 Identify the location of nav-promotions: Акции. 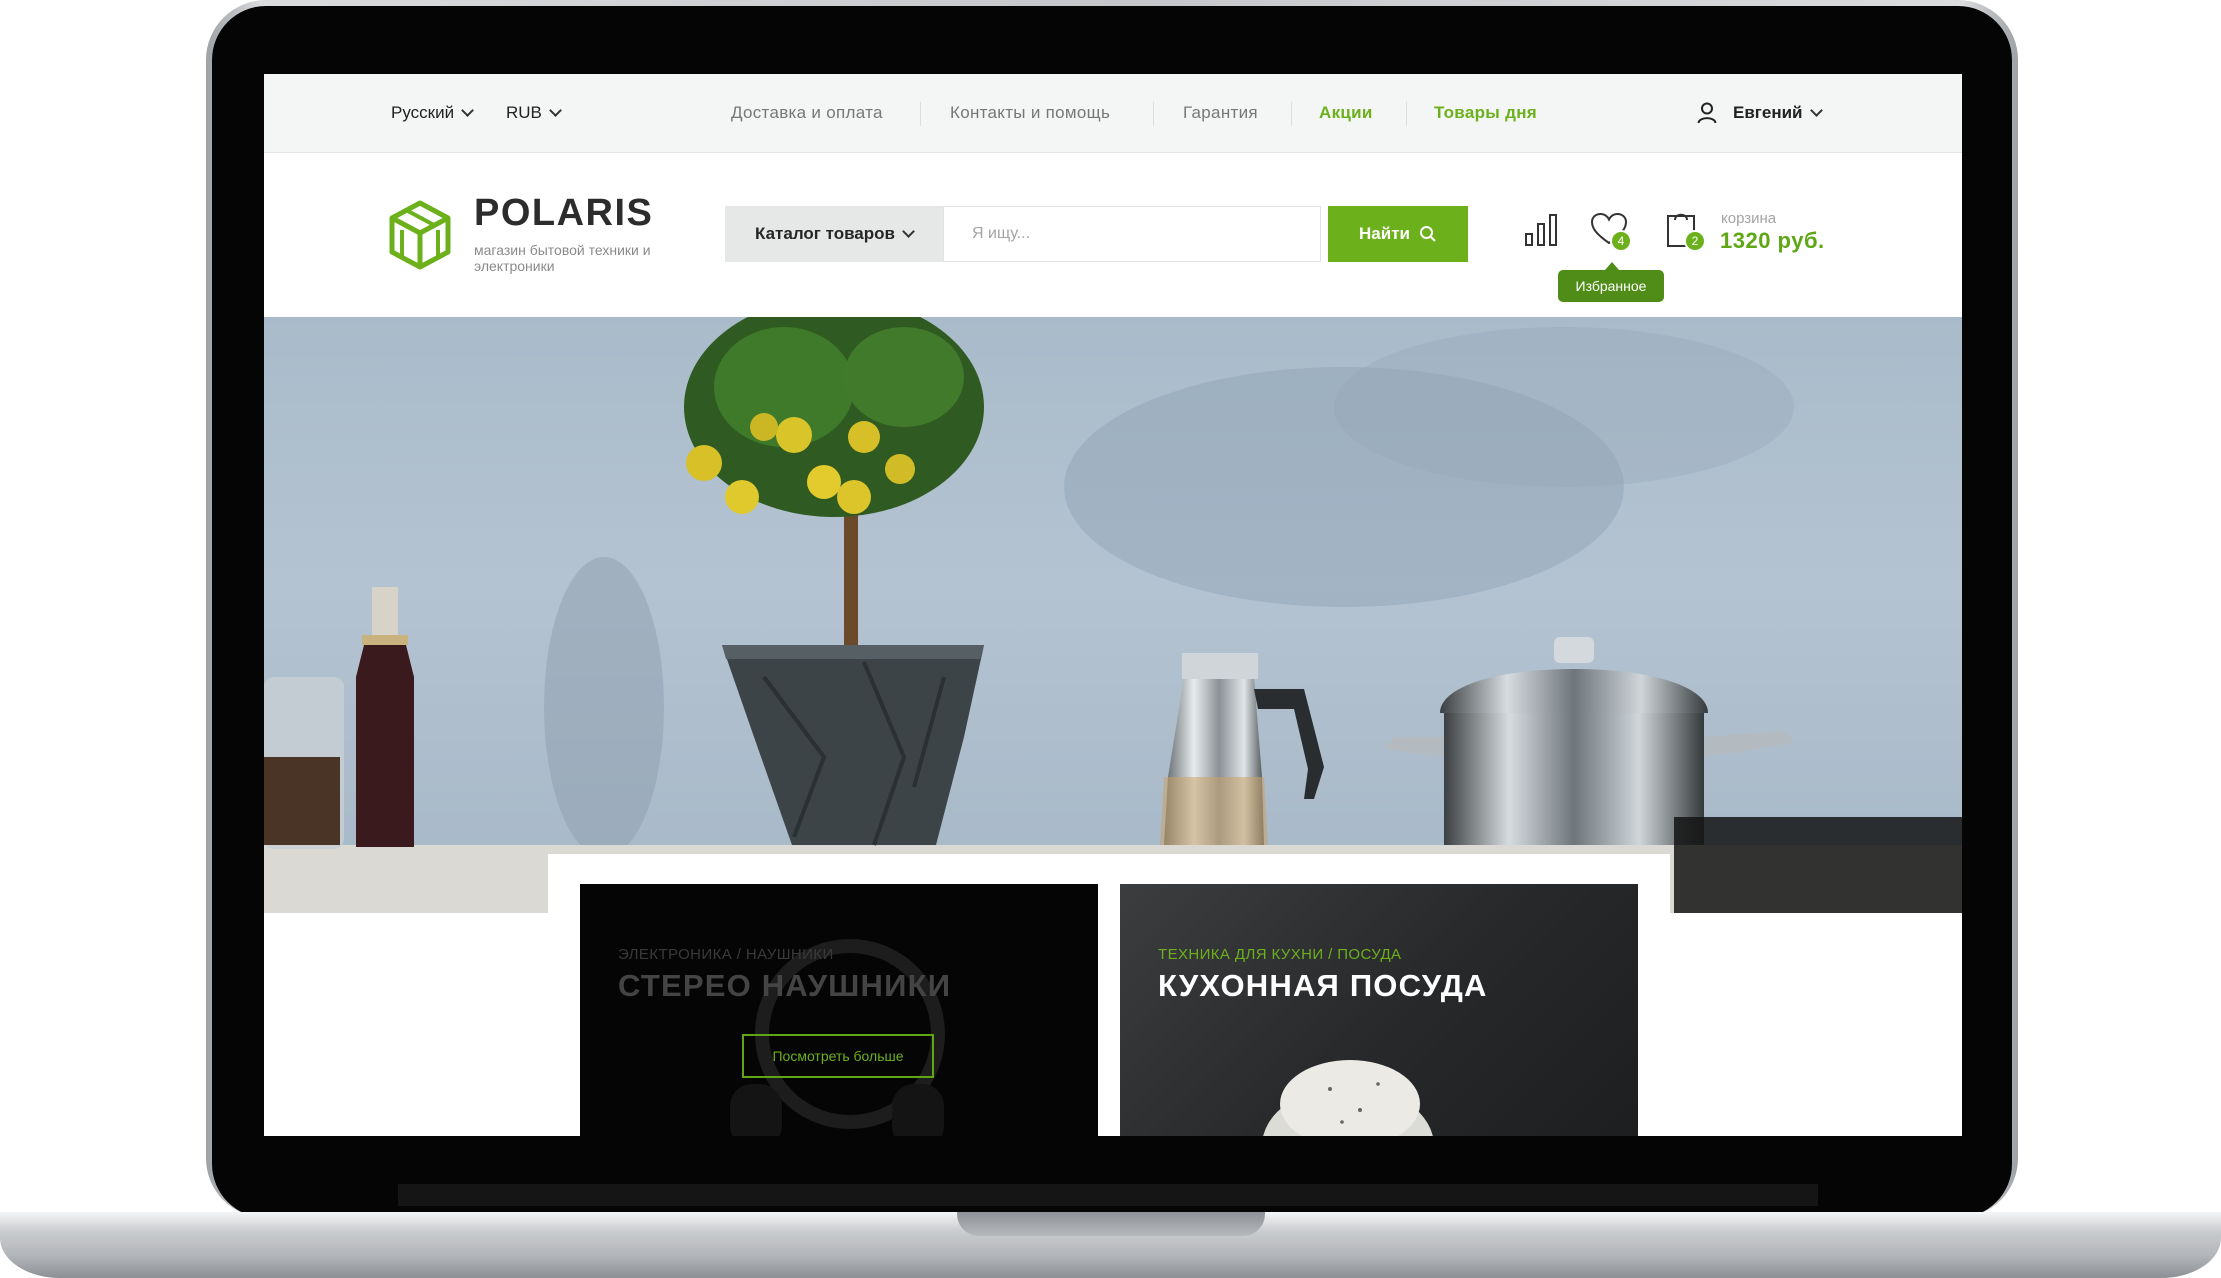
(1346, 113).